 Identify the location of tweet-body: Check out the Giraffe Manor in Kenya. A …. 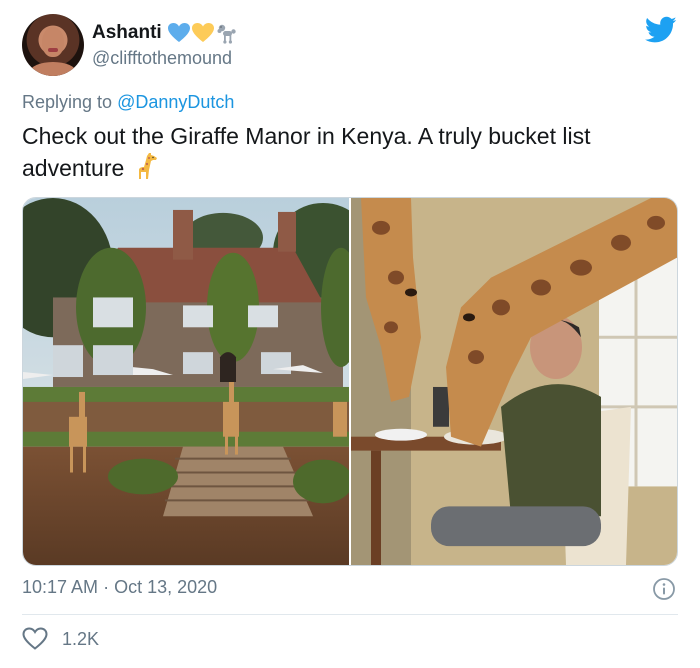
(306, 152).